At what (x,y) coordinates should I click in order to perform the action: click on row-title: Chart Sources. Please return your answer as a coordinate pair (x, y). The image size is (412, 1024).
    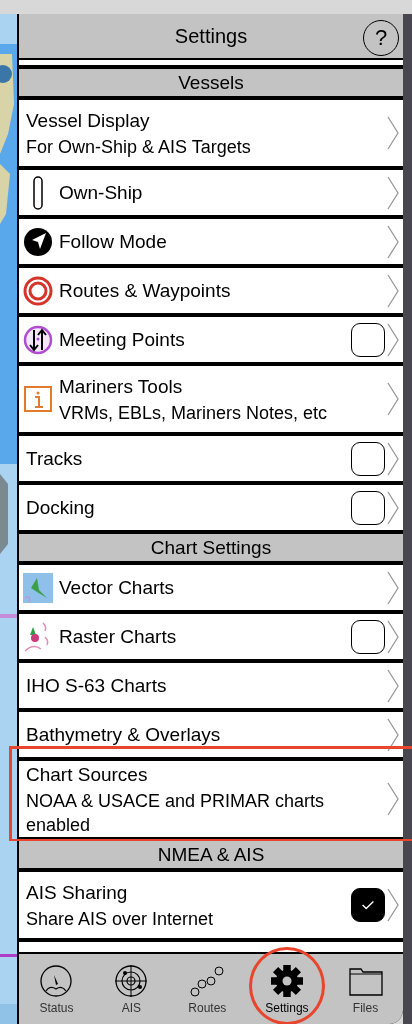
    Looking at the image, I should click on (87, 775).